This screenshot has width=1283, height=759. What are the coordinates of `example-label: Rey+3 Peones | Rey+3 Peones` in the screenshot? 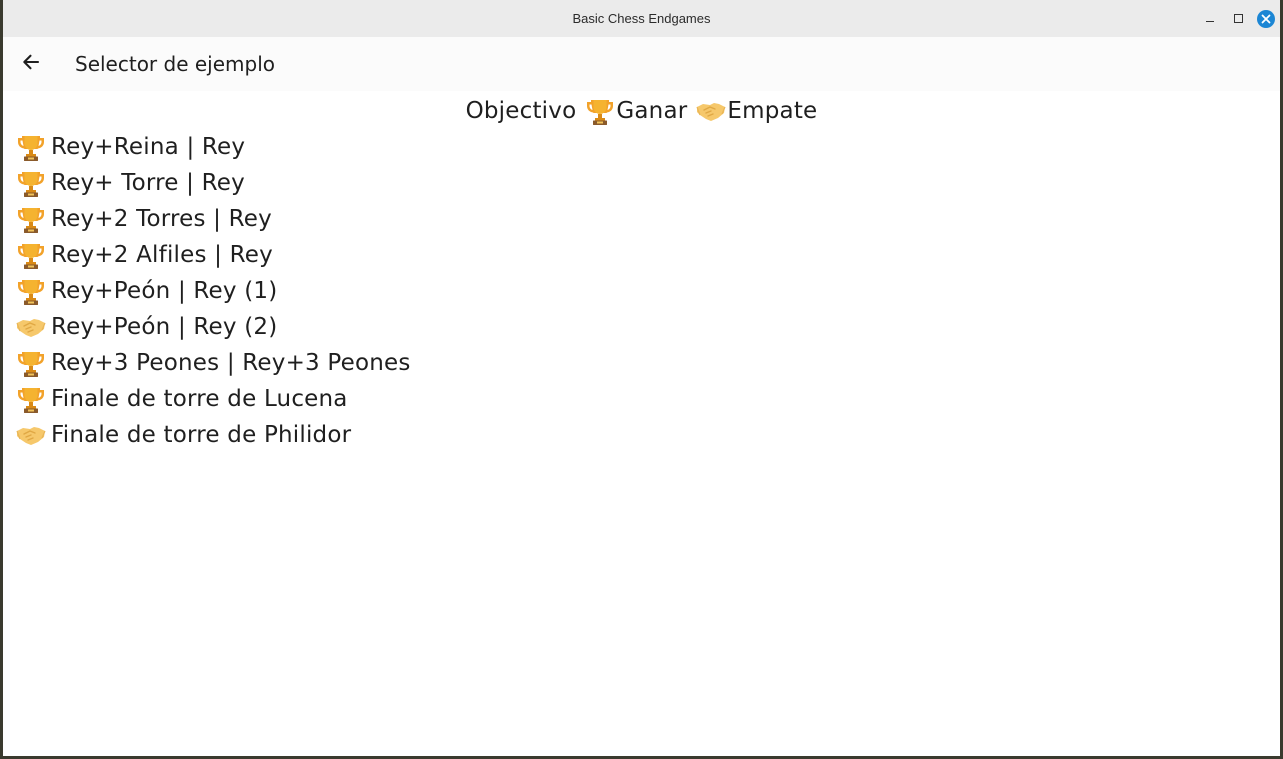 It's located at (231, 363).